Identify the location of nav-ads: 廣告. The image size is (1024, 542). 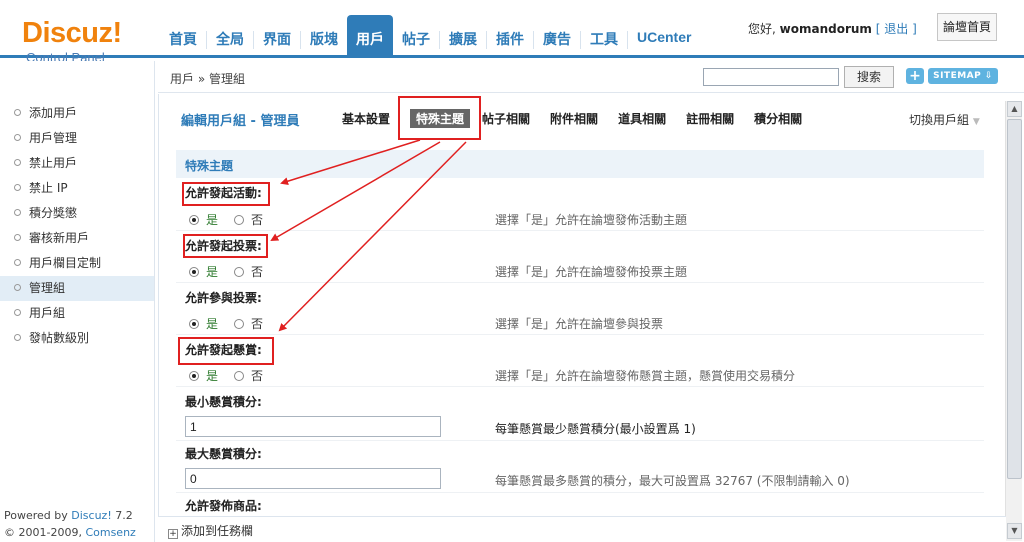
(557, 39).